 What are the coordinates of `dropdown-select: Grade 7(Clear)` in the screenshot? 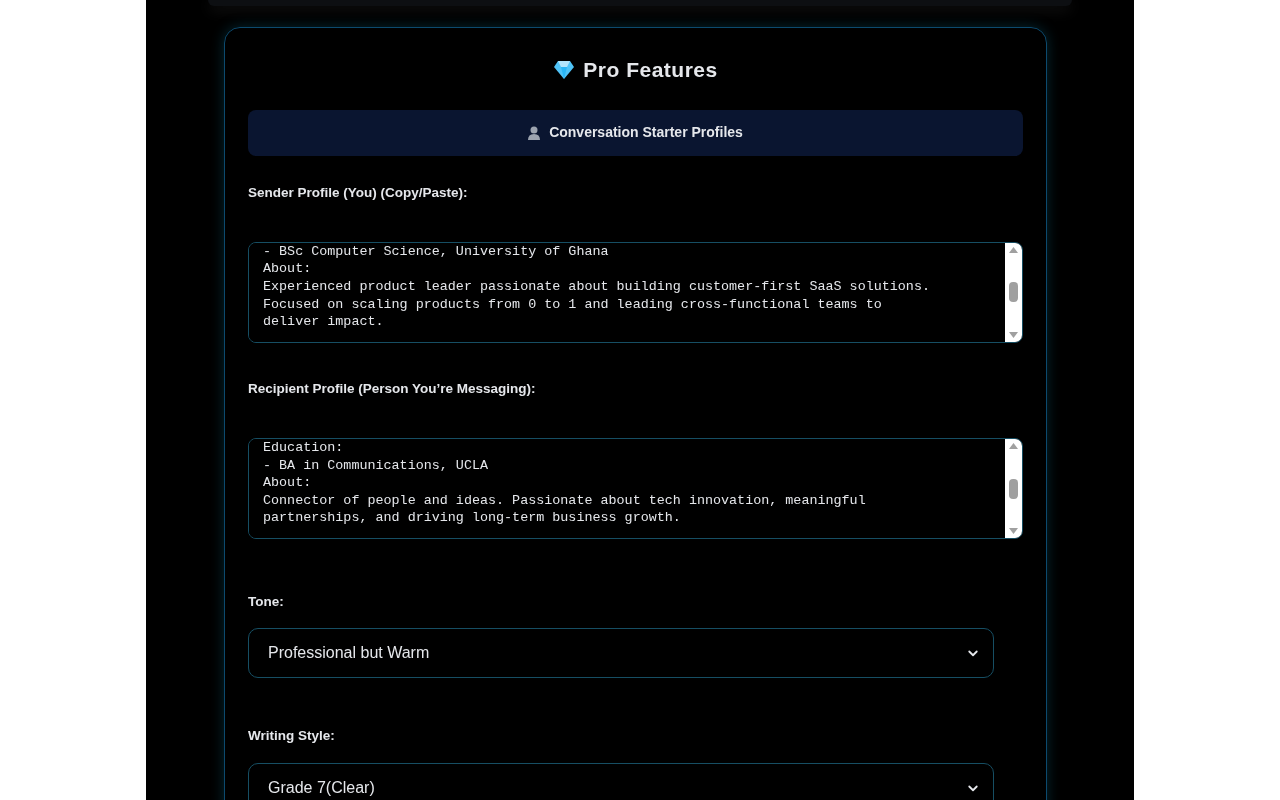 It's located at (621, 781).